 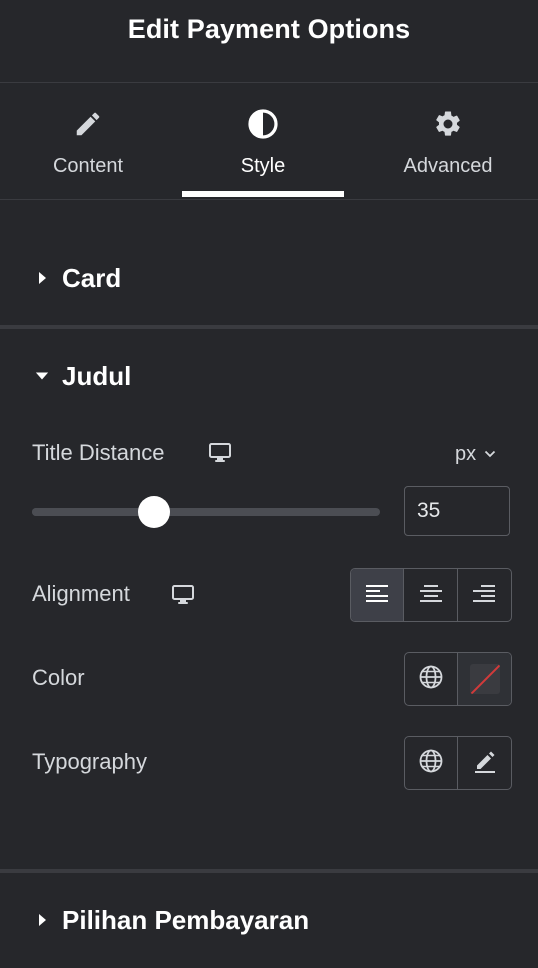 What do you see at coordinates (88, 166) in the screenshot?
I see `tab-content-label: Content` at bounding box center [88, 166].